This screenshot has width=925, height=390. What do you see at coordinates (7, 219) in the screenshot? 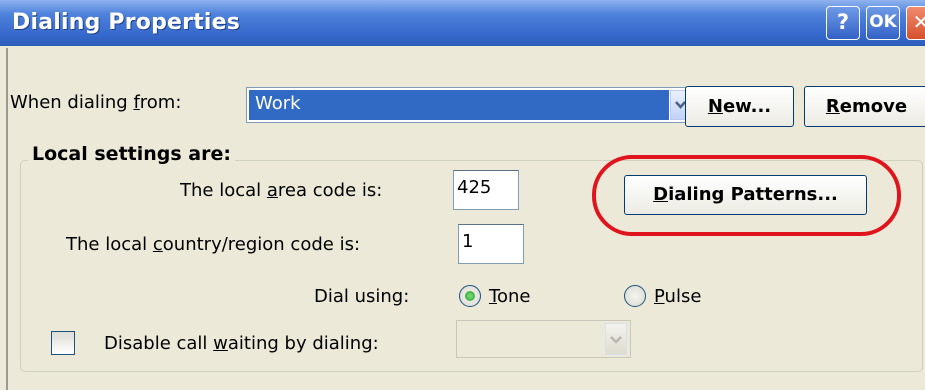
I see `dialog-frame-edge` at bounding box center [7, 219].